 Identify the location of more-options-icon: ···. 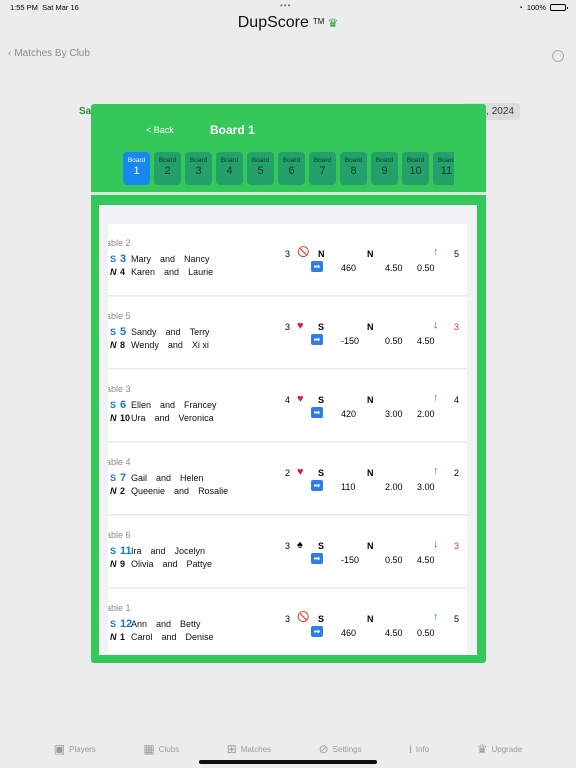
(558, 56).